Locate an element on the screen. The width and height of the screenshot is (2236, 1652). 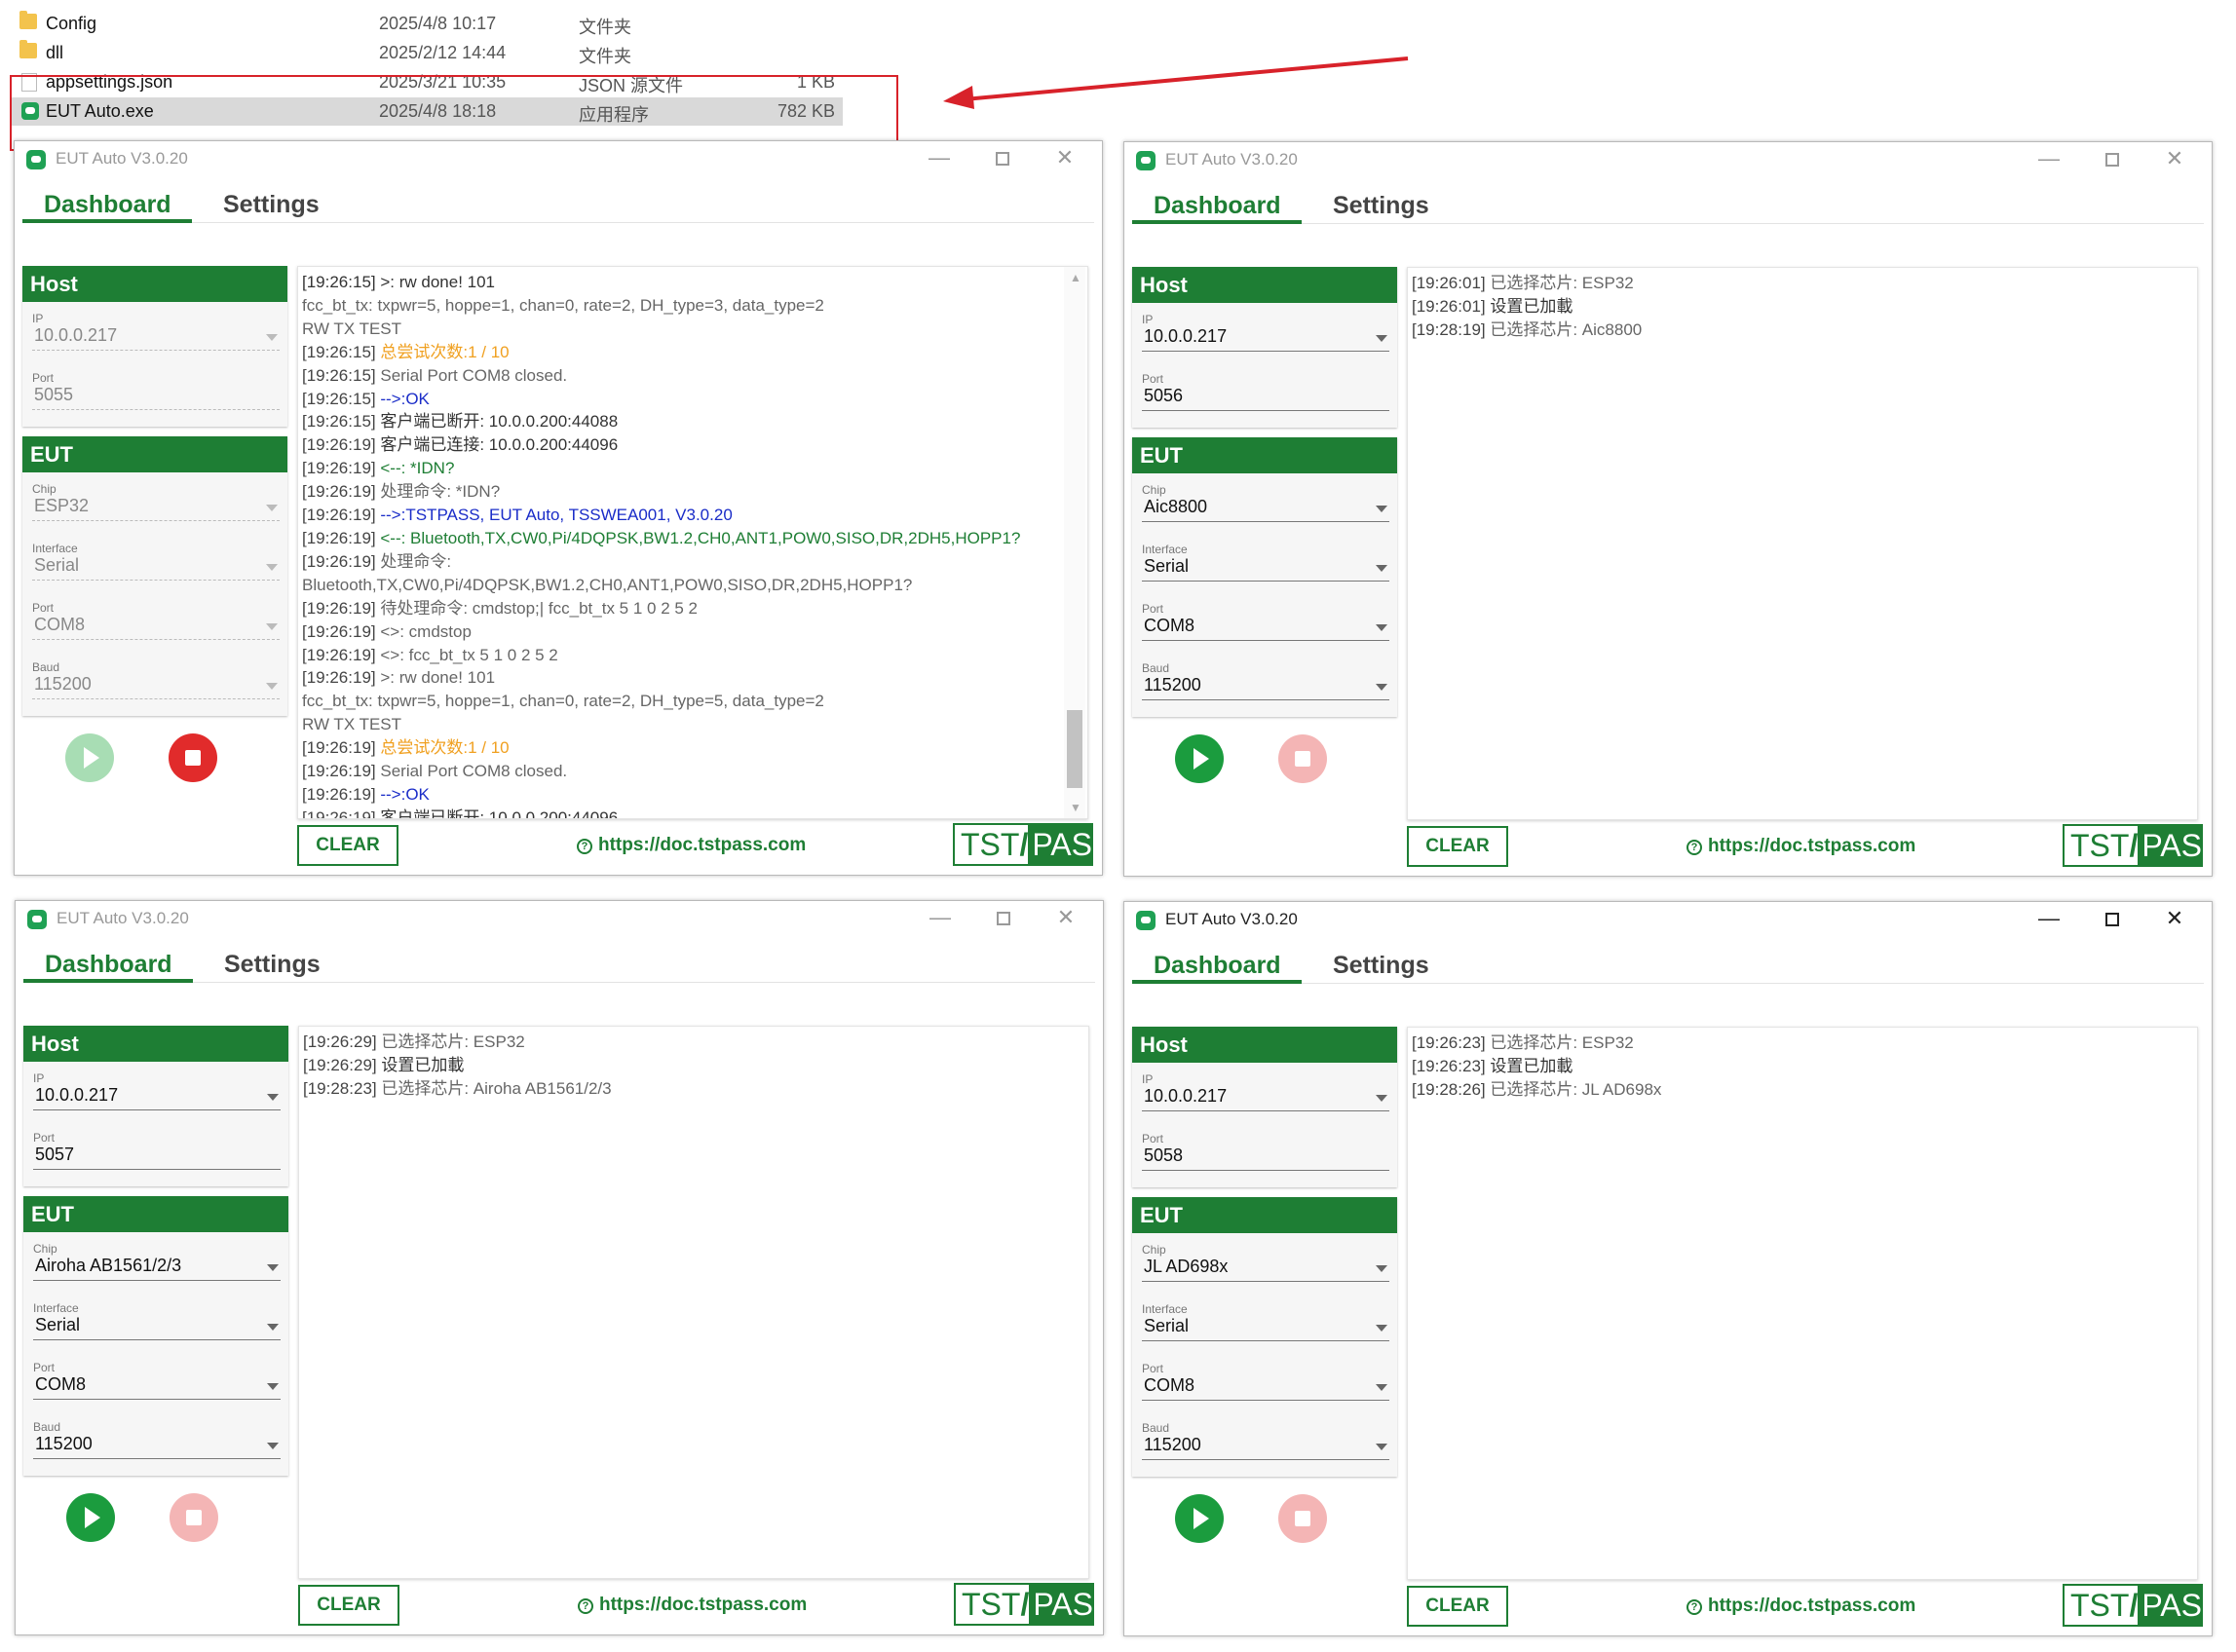
file-row-dll: dll 2025/2/12 14:44 文件夹 is located at coordinates (422, 53).